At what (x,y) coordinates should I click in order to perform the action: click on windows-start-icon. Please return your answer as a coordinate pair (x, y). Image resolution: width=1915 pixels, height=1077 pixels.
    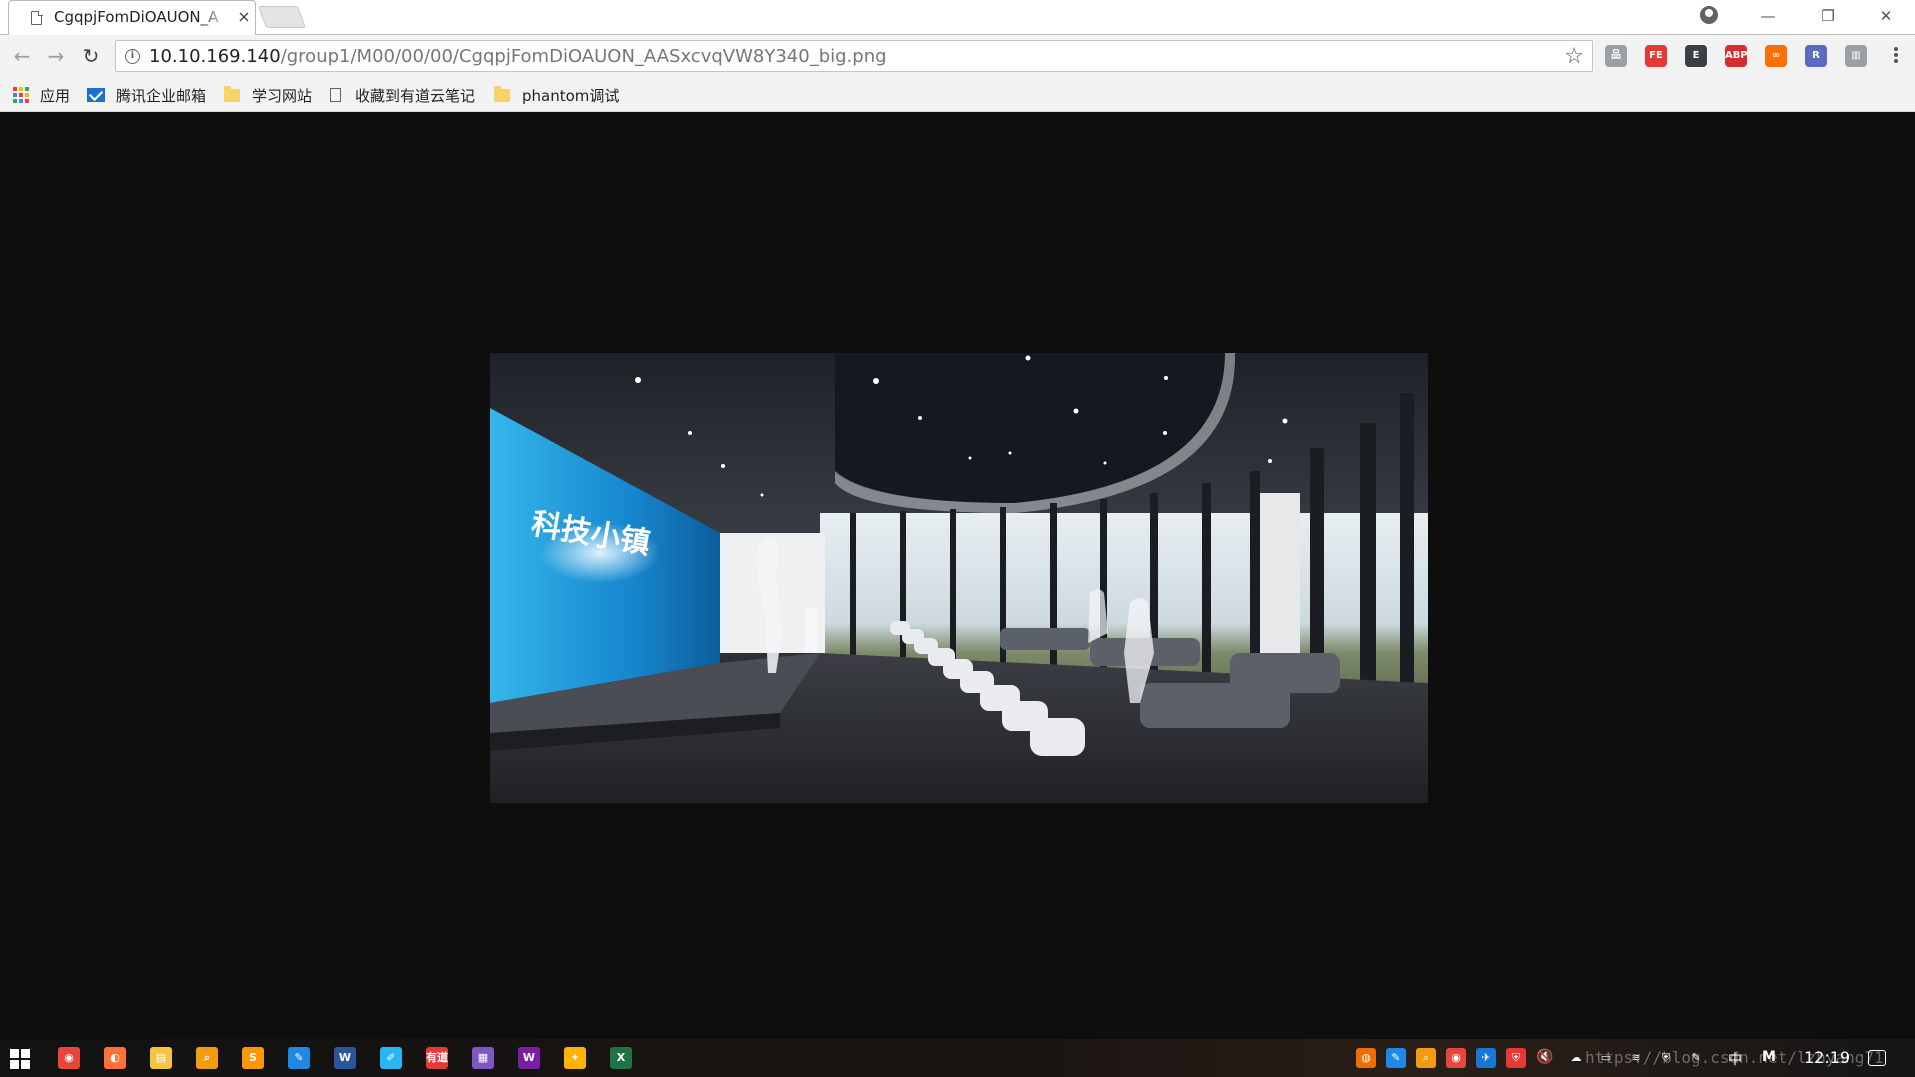
    Looking at the image, I should click on (20, 1059).